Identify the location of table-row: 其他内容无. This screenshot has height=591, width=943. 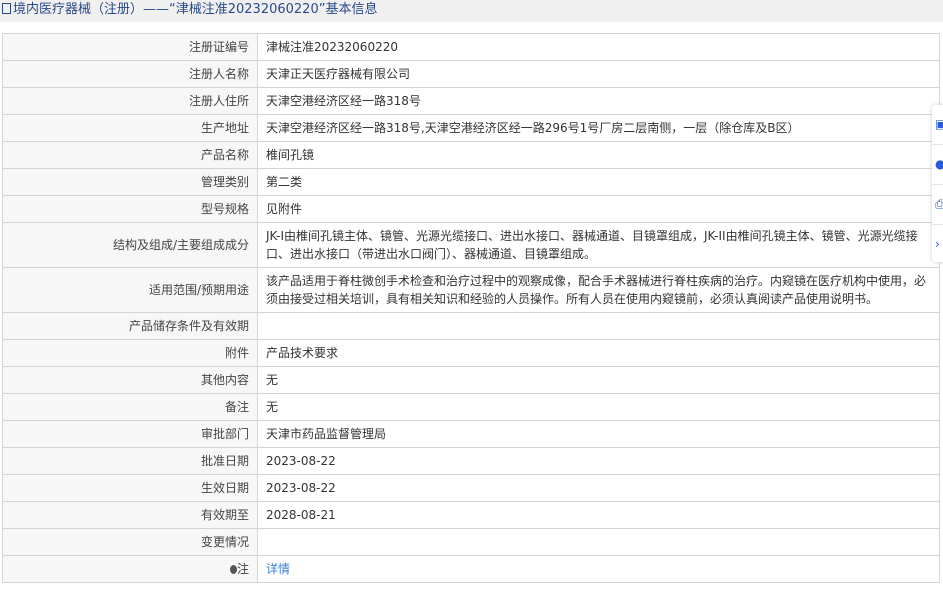
(471, 380).